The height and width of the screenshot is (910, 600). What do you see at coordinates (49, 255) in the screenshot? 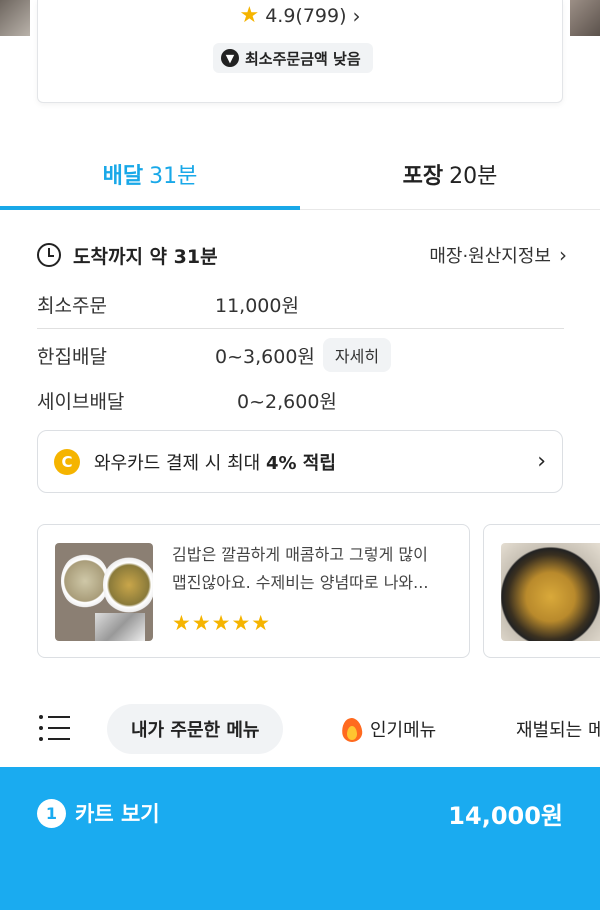
I see `clock-icon` at bounding box center [49, 255].